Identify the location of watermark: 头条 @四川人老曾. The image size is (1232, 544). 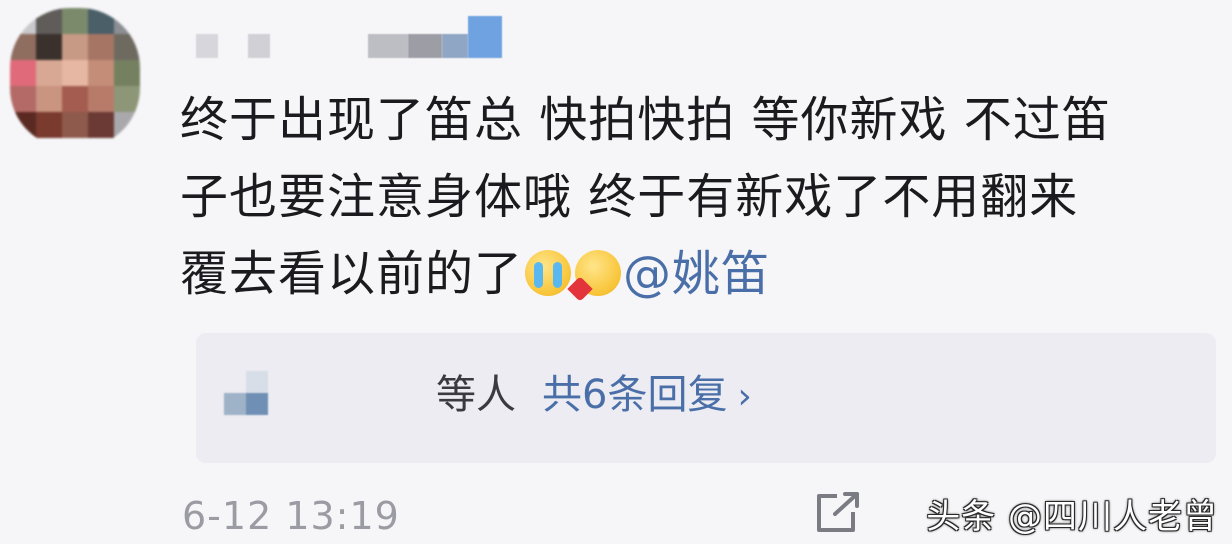
(1072, 517).